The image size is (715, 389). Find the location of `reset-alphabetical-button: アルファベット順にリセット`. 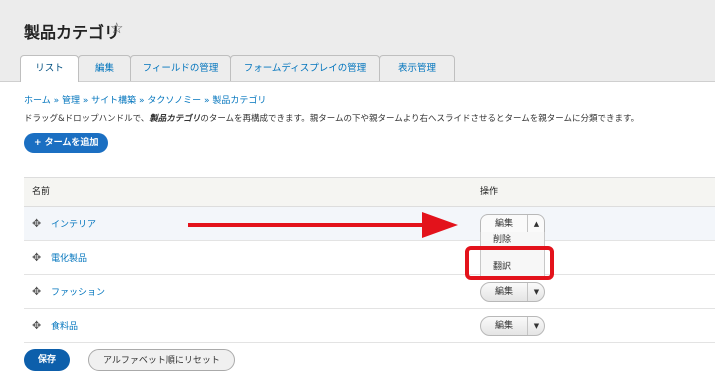

reset-alphabetical-button: アルファベット順にリセット is located at coordinates (161, 360).